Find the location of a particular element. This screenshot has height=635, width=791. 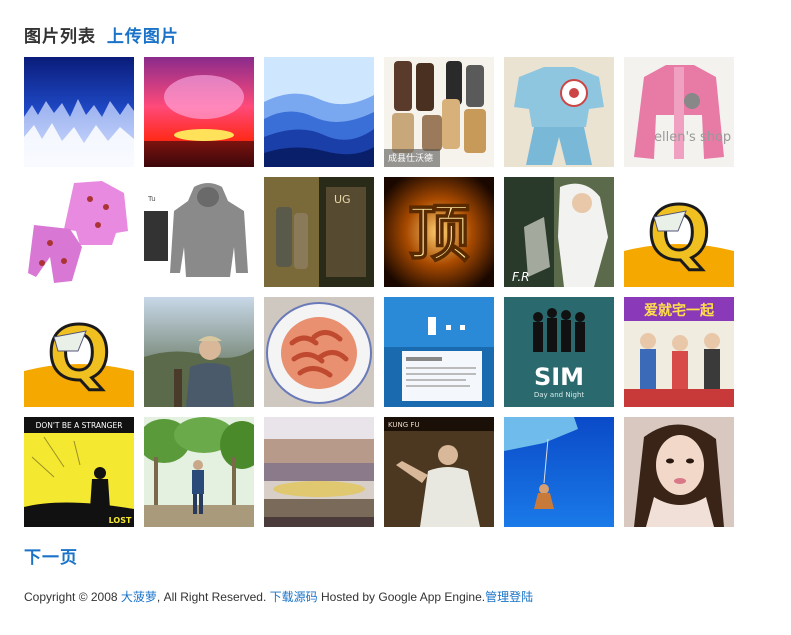

website-screenshot-image is located at coordinates (439, 352).